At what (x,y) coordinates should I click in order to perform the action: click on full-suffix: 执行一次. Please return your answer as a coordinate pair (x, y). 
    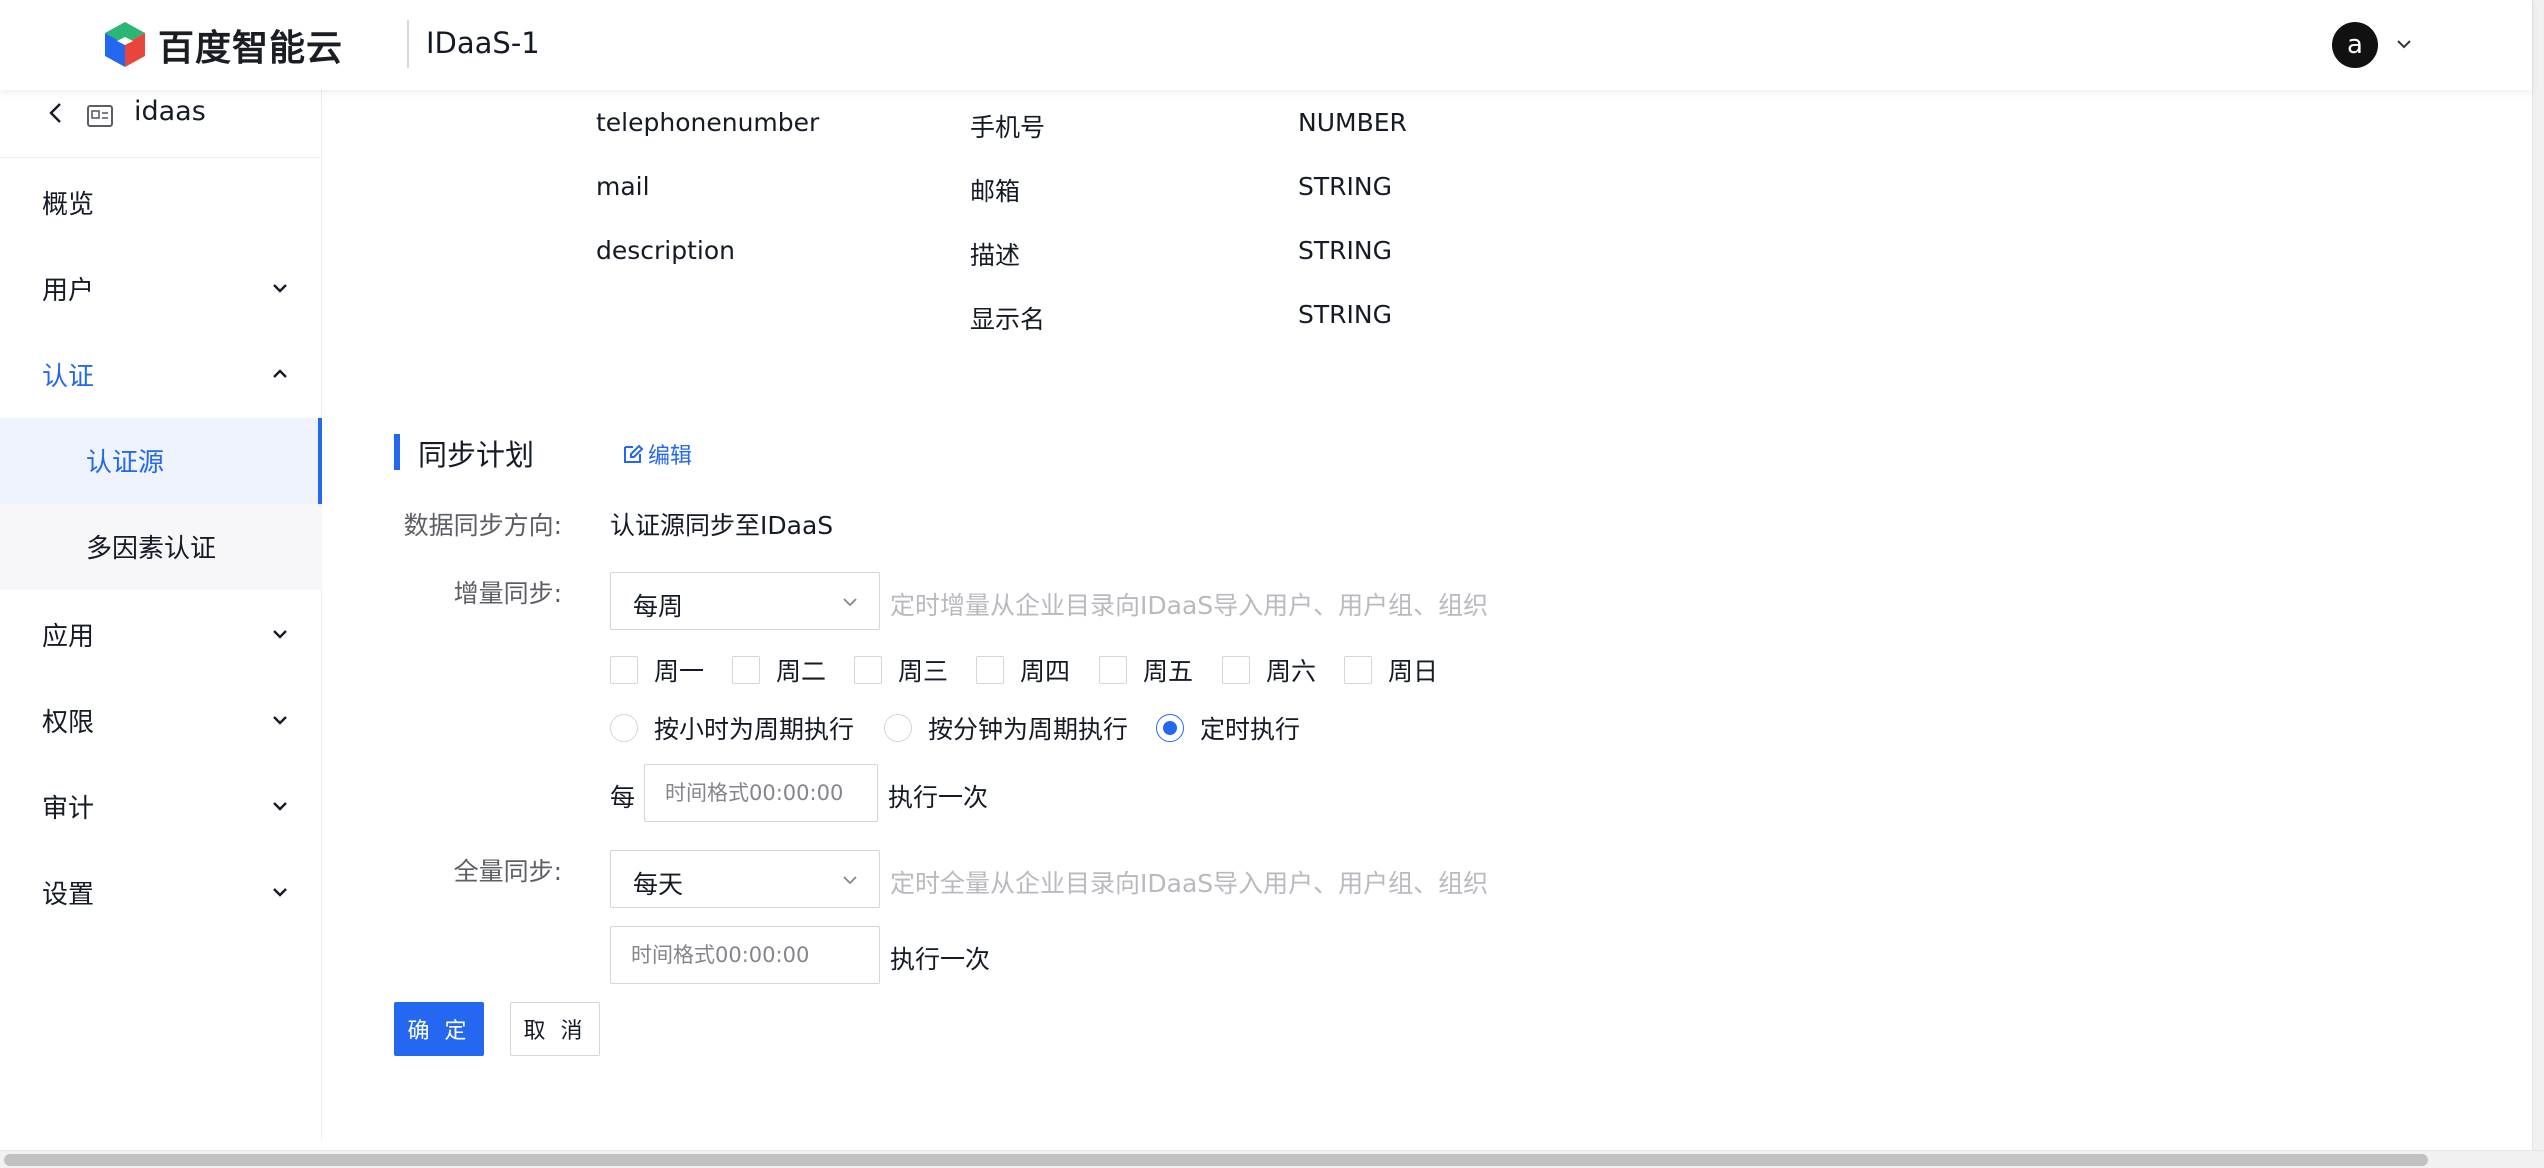
    Looking at the image, I should click on (940, 959).